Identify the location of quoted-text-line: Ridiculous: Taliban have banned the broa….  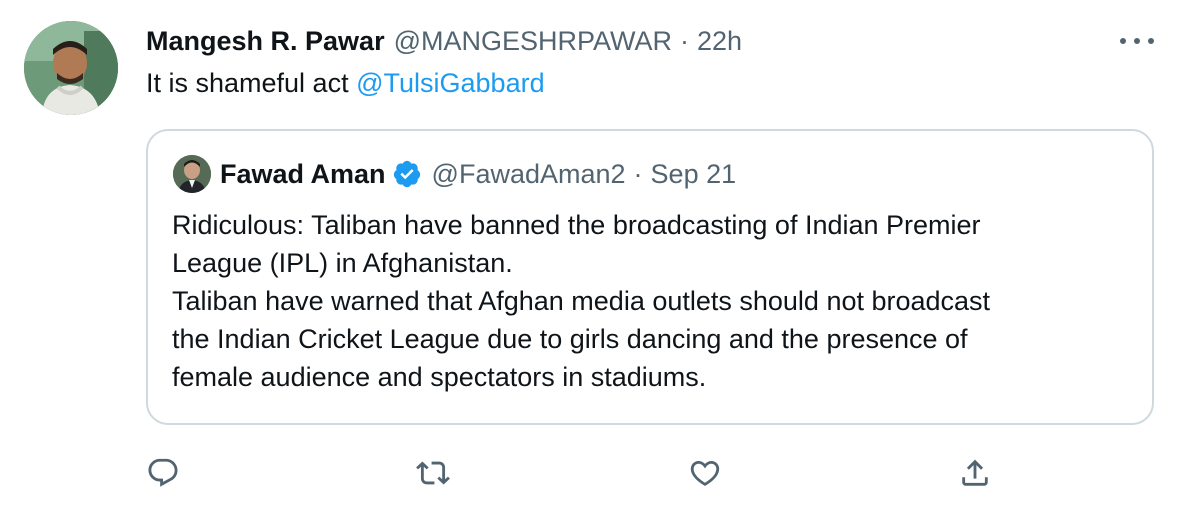
(576, 225).